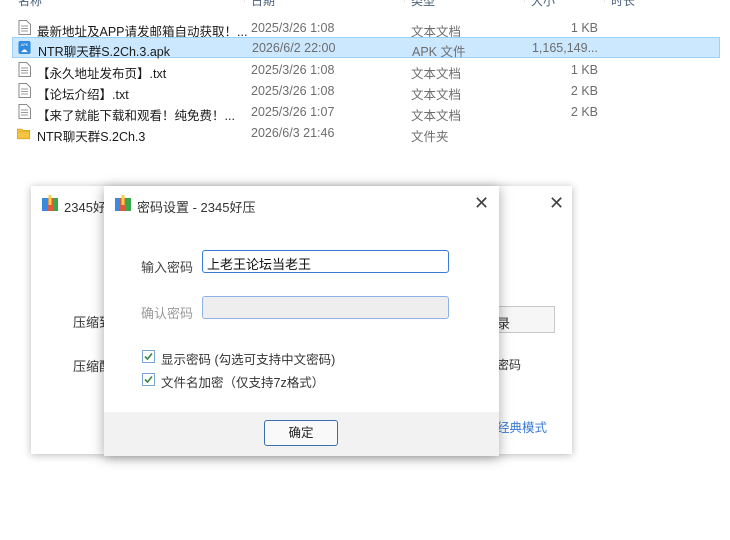 The image size is (730, 540). I want to click on dialog-title: 密码设置 - 2345好压, so click(196, 207).